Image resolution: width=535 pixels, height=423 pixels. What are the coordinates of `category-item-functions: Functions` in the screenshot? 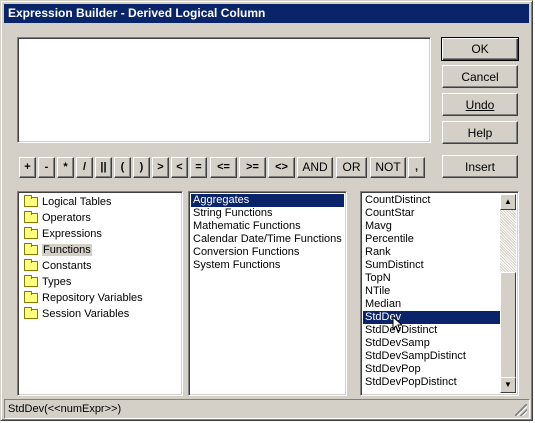 It's located at (81, 250).